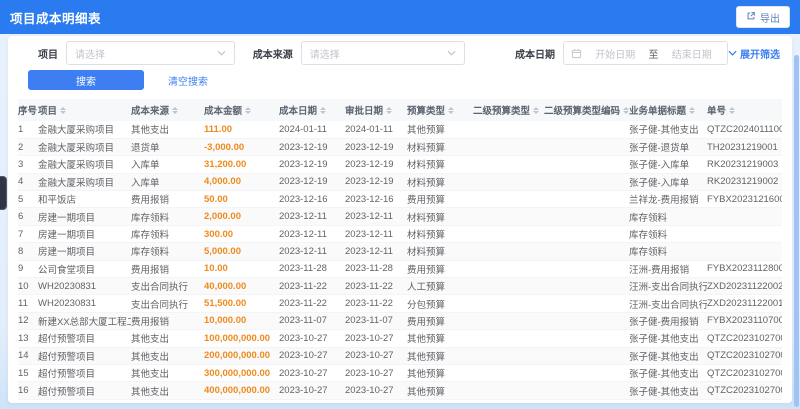 The image size is (800, 409). I want to click on export-button-label: 导出, so click(770, 19).